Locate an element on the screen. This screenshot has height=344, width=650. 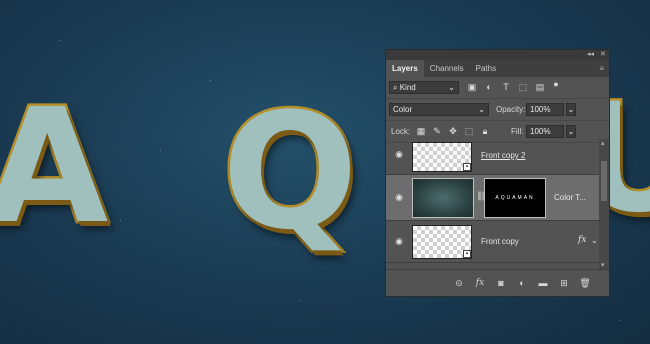
layer-name: Front copy 2 is located at coordinates (503, 155).